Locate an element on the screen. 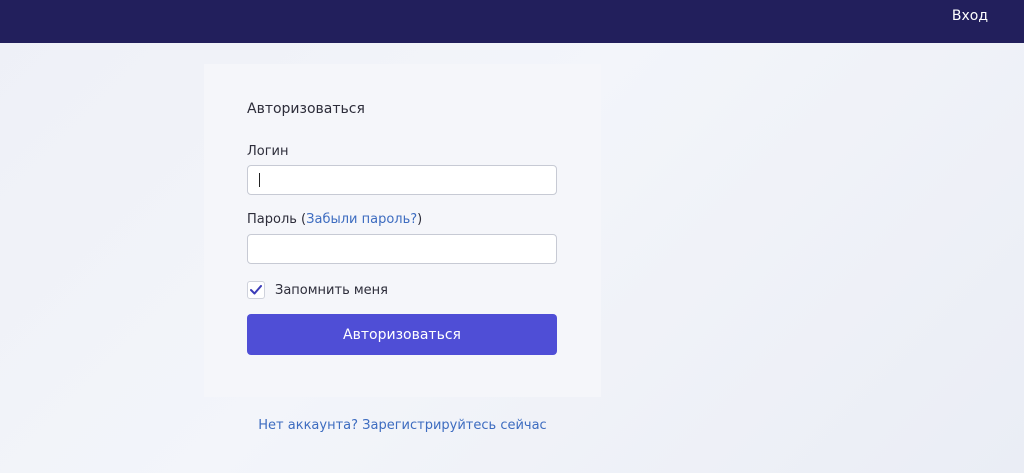  password-label: Пароль is located at coordinates (272, 219).